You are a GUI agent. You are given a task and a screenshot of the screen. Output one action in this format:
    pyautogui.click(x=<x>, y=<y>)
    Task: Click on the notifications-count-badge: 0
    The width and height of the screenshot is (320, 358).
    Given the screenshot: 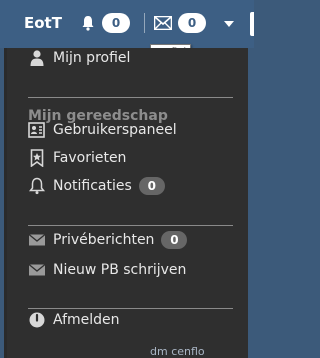 What is the action you would take?
    pyautogui.click(x=116, y=23)
    